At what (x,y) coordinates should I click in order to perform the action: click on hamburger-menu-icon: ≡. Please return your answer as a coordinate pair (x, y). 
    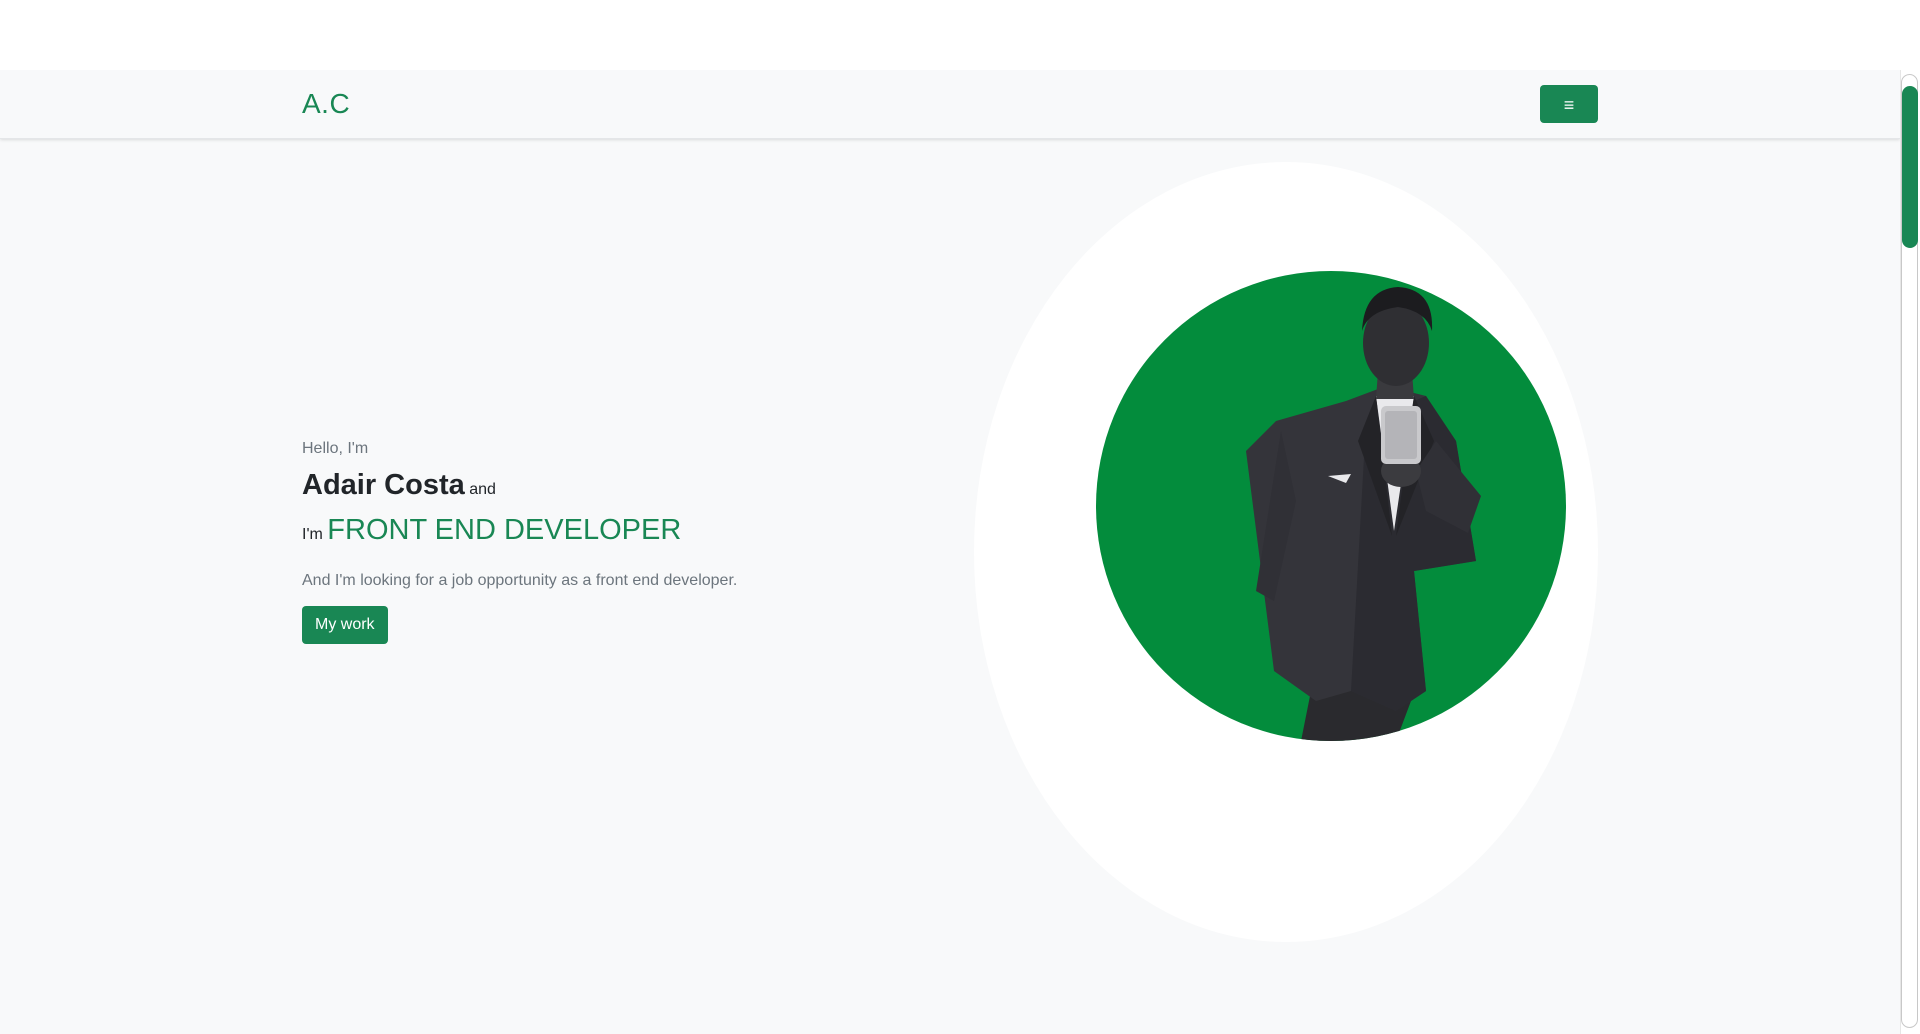
    Looking at the image, I should click on (1569, 105).